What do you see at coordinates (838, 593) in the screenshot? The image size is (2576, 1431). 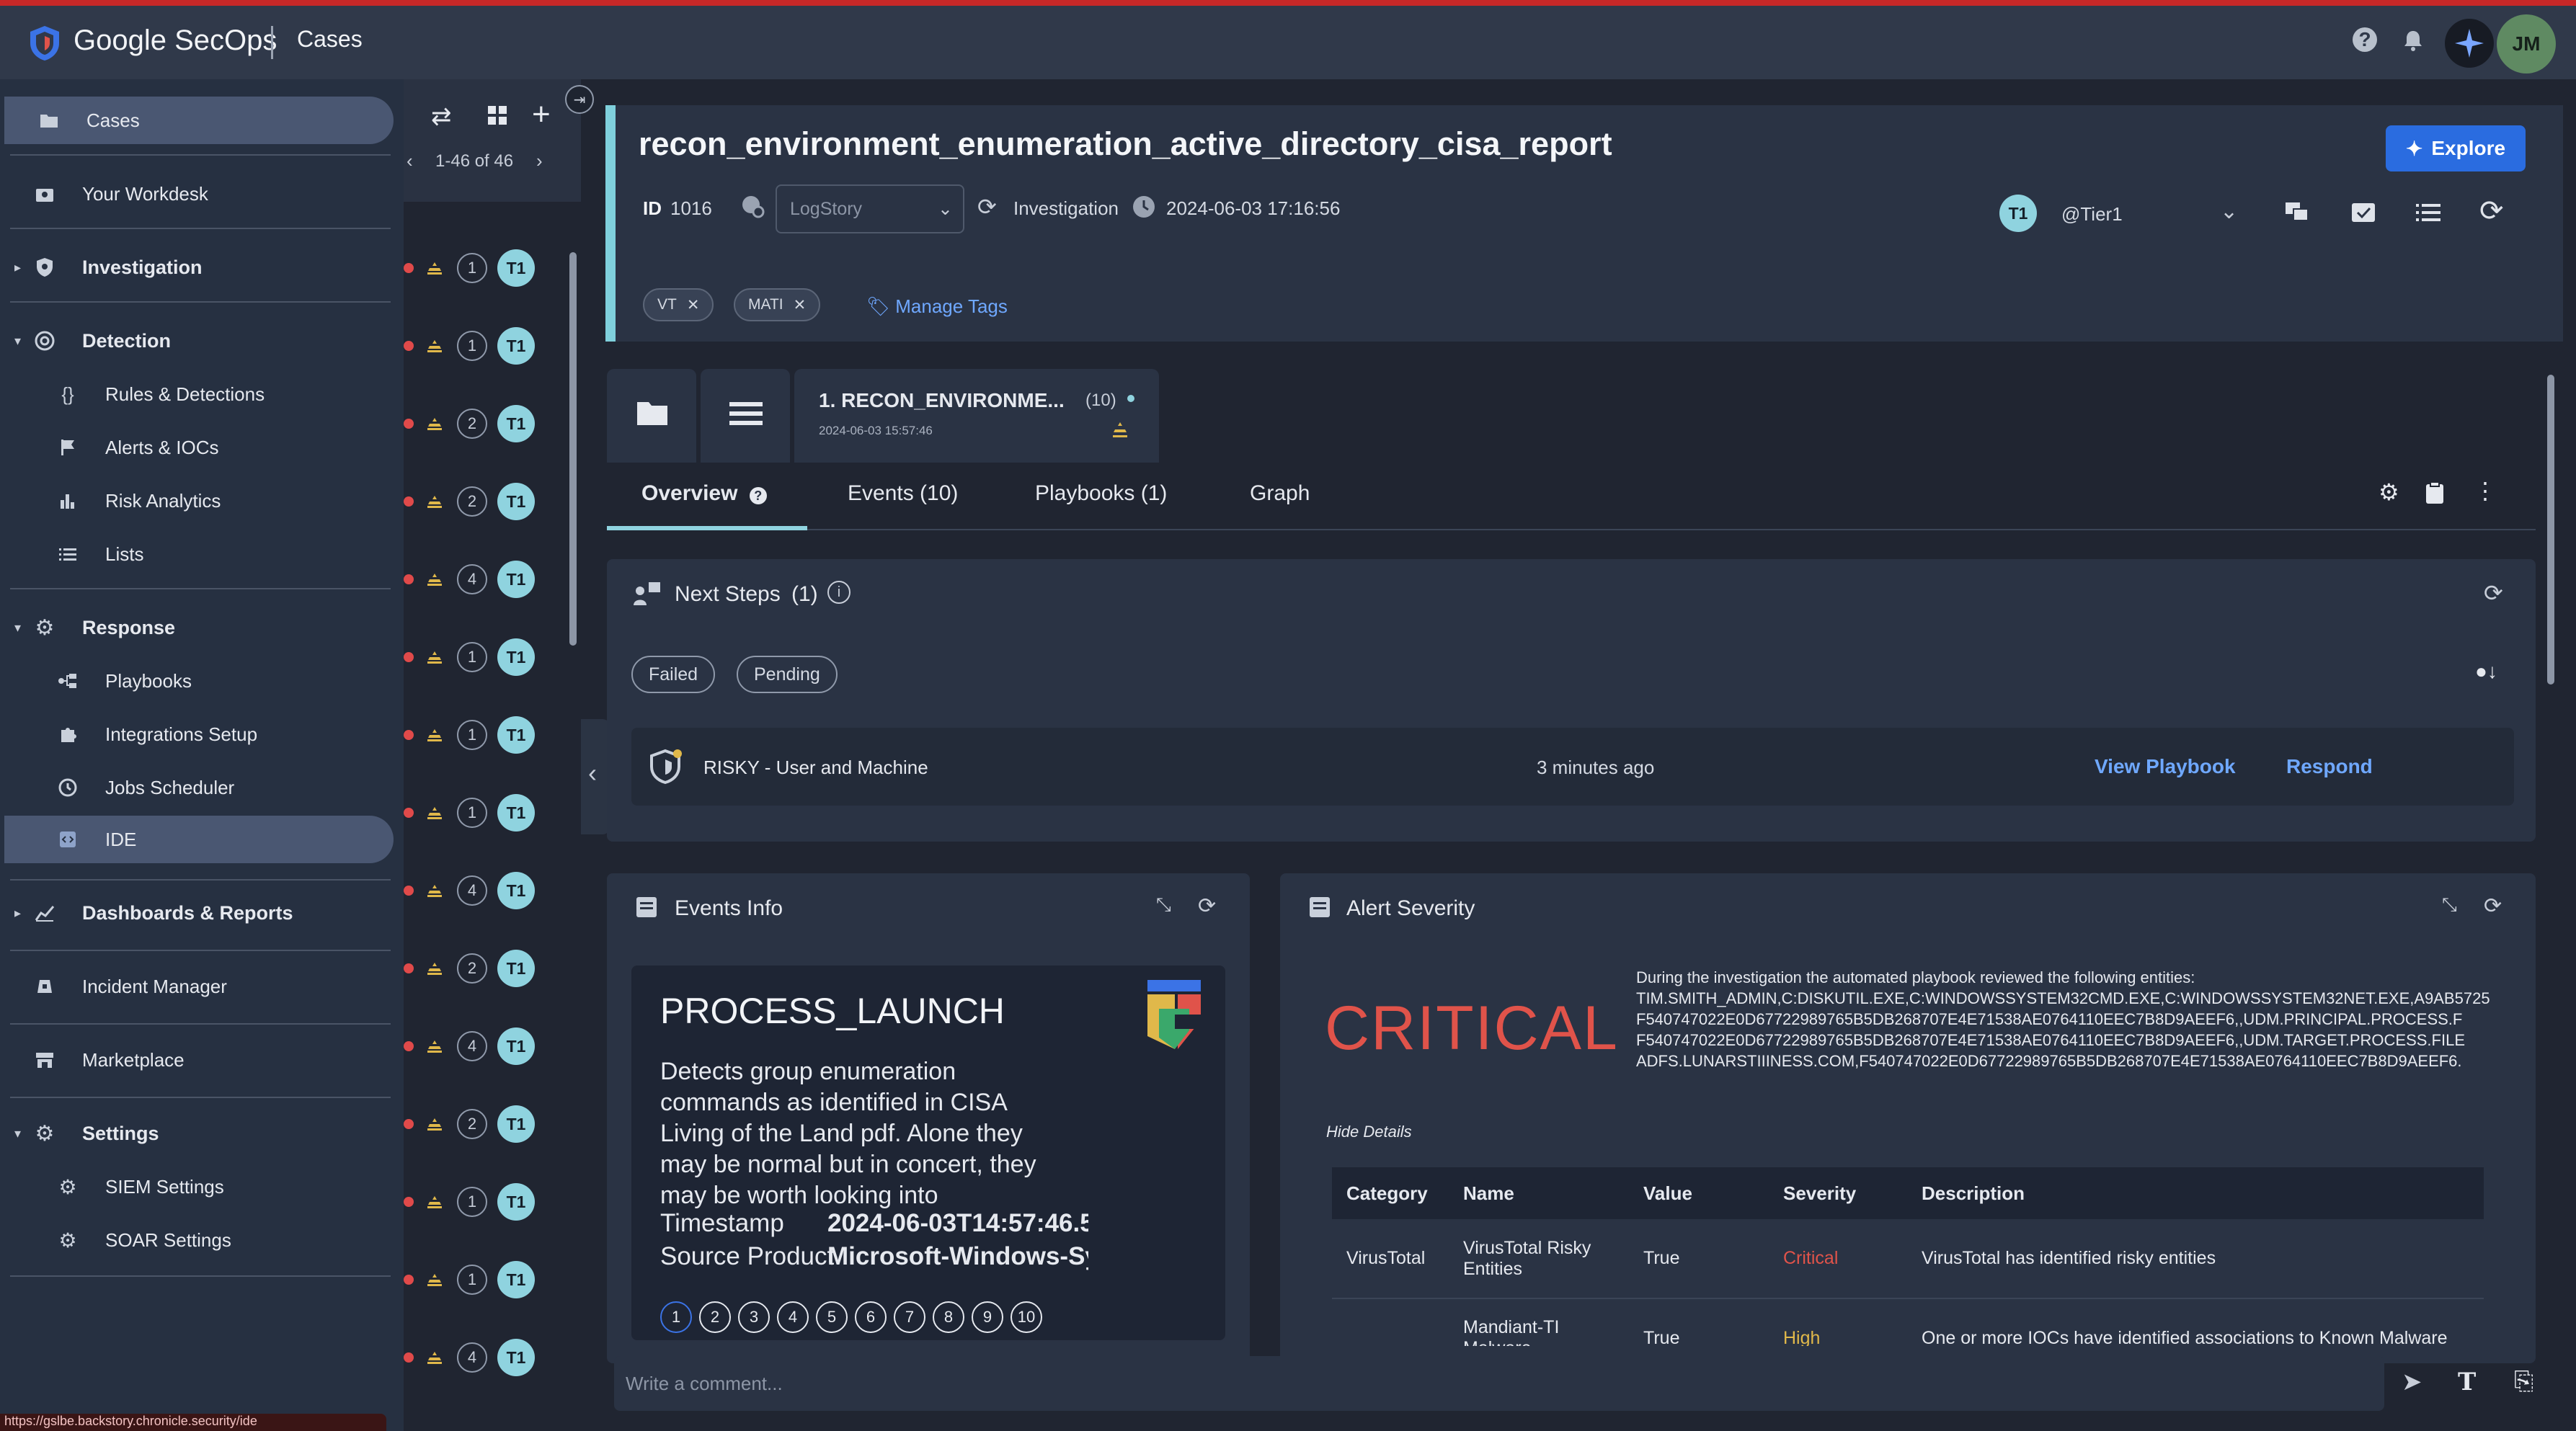 I see `info-icon: i` at bounding box center [838, 593].